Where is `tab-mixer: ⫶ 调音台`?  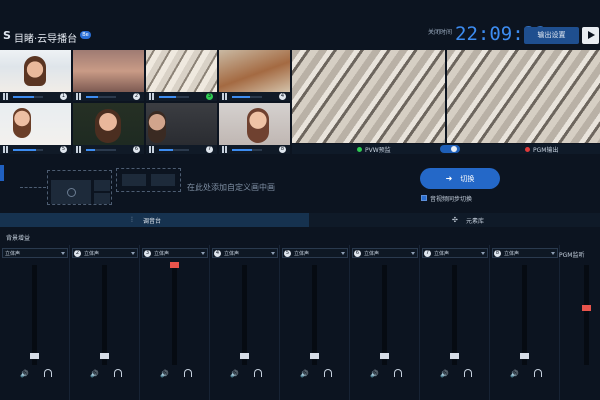 tab-mixer: ⫶ 调音台 is located at coordinates (154, 220).